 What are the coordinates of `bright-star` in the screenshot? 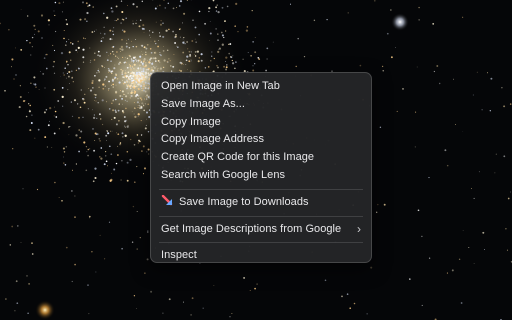 It's located at (400, 22).